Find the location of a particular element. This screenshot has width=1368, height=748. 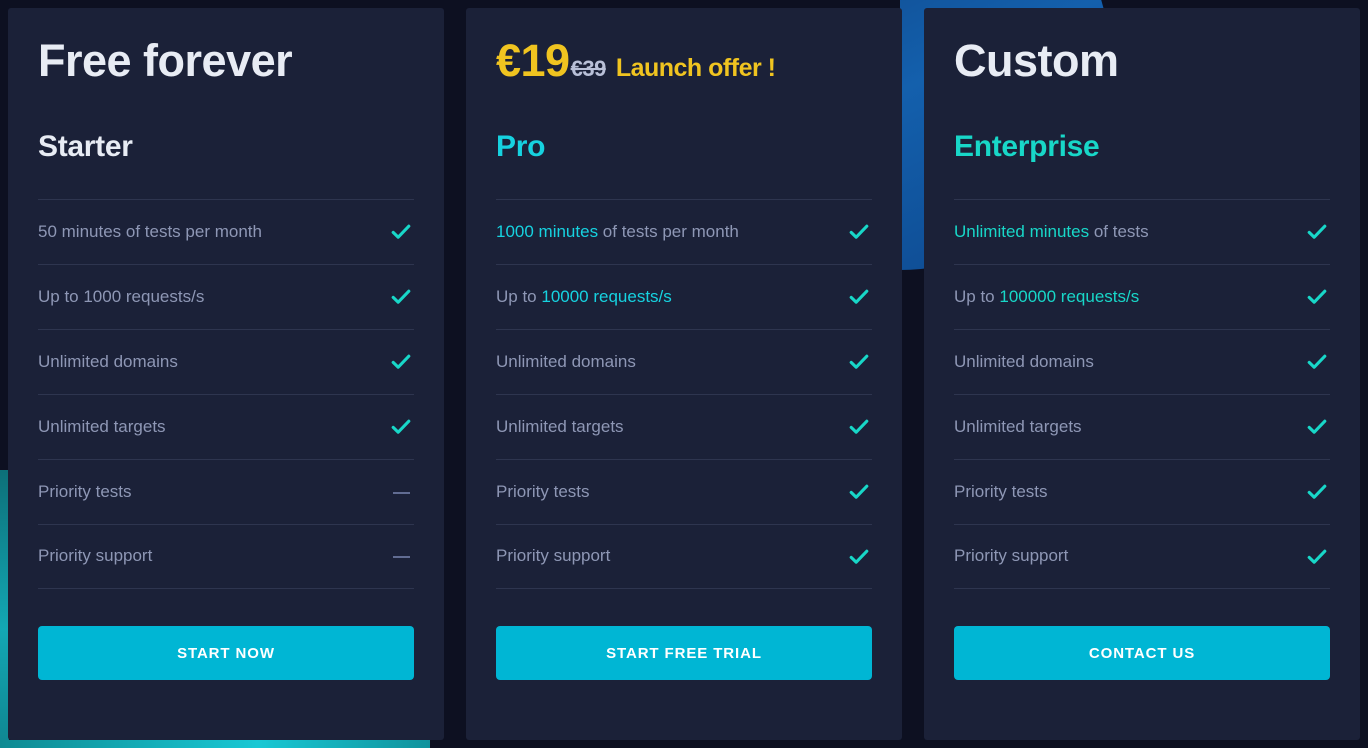

feature-label: 50 minutes of tests per month is located at coordinates (150, 232).